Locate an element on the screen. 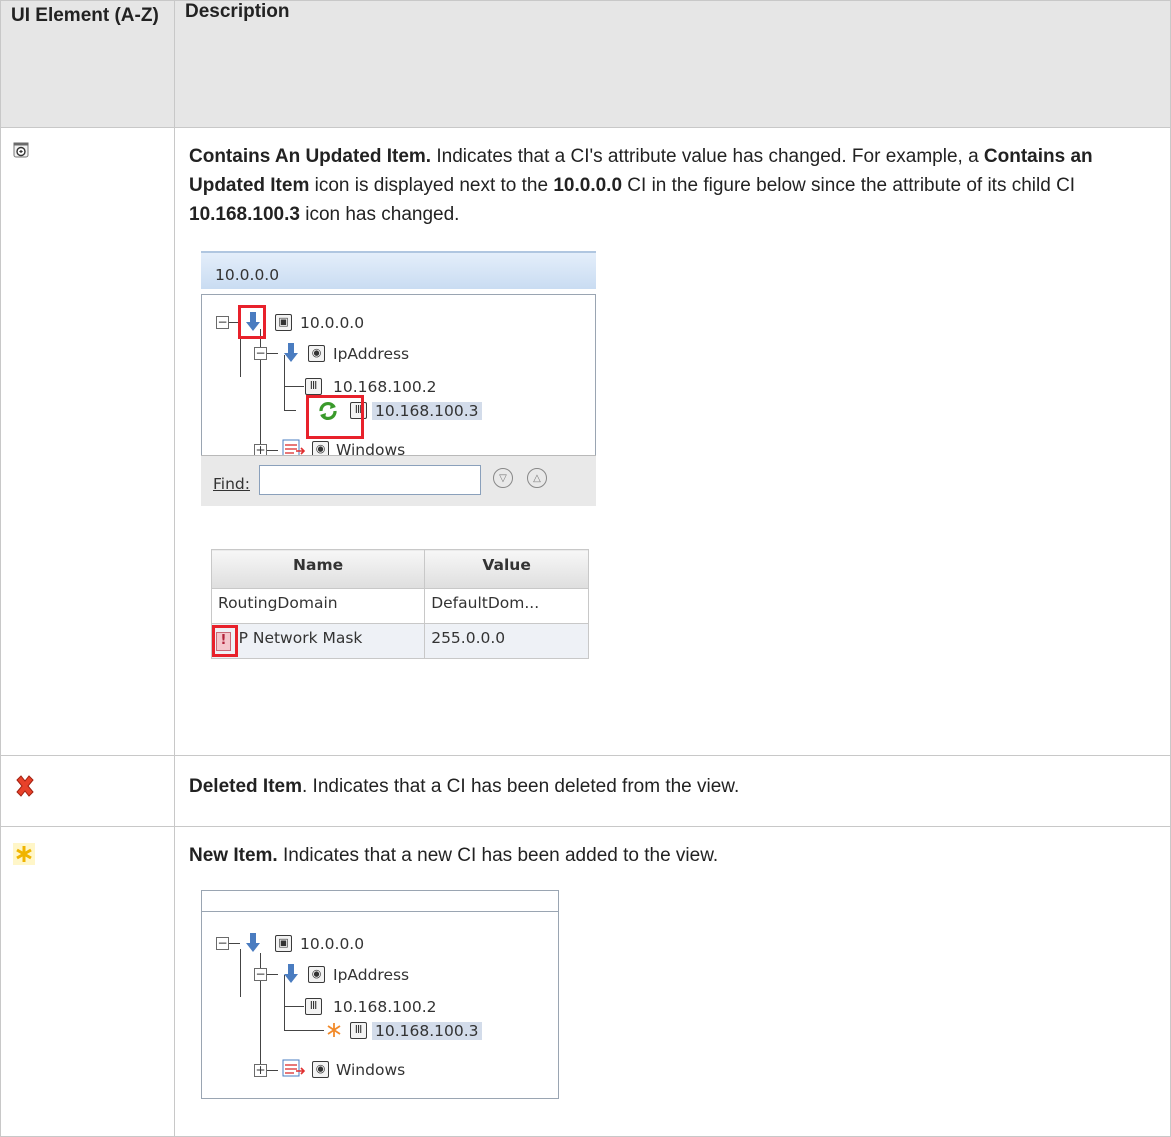 The width and height of the screenshot is (1171, 1137). list-arrow-icon is located at coordinates (294, 1068).